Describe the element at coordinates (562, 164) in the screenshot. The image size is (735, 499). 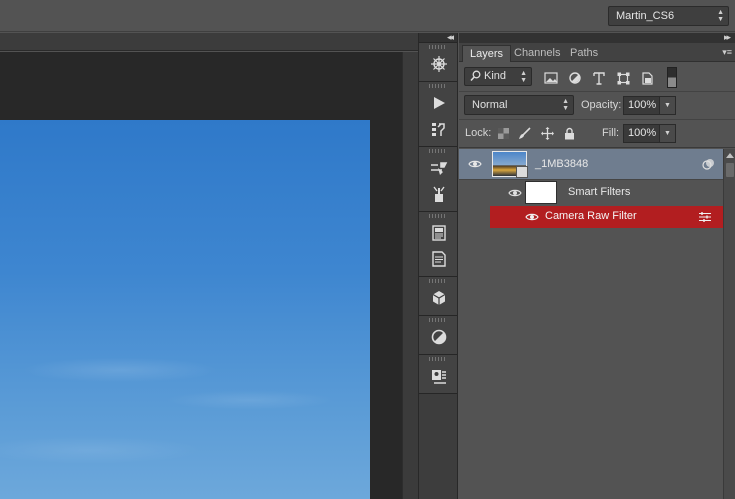
I see `layer-name: _1MB3848` at that location.